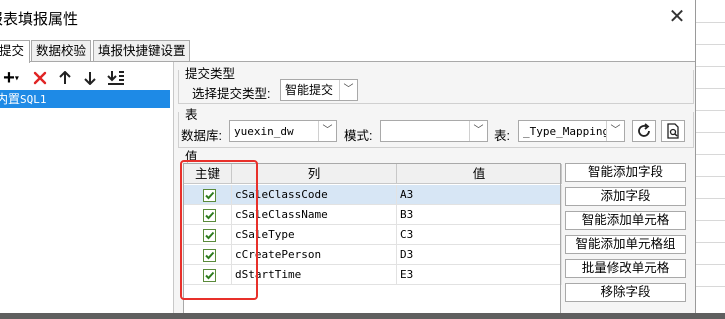 This screenshot has width=725, height=319. I want to click on tab-data-validation: 数据校验, so click(61, 51).